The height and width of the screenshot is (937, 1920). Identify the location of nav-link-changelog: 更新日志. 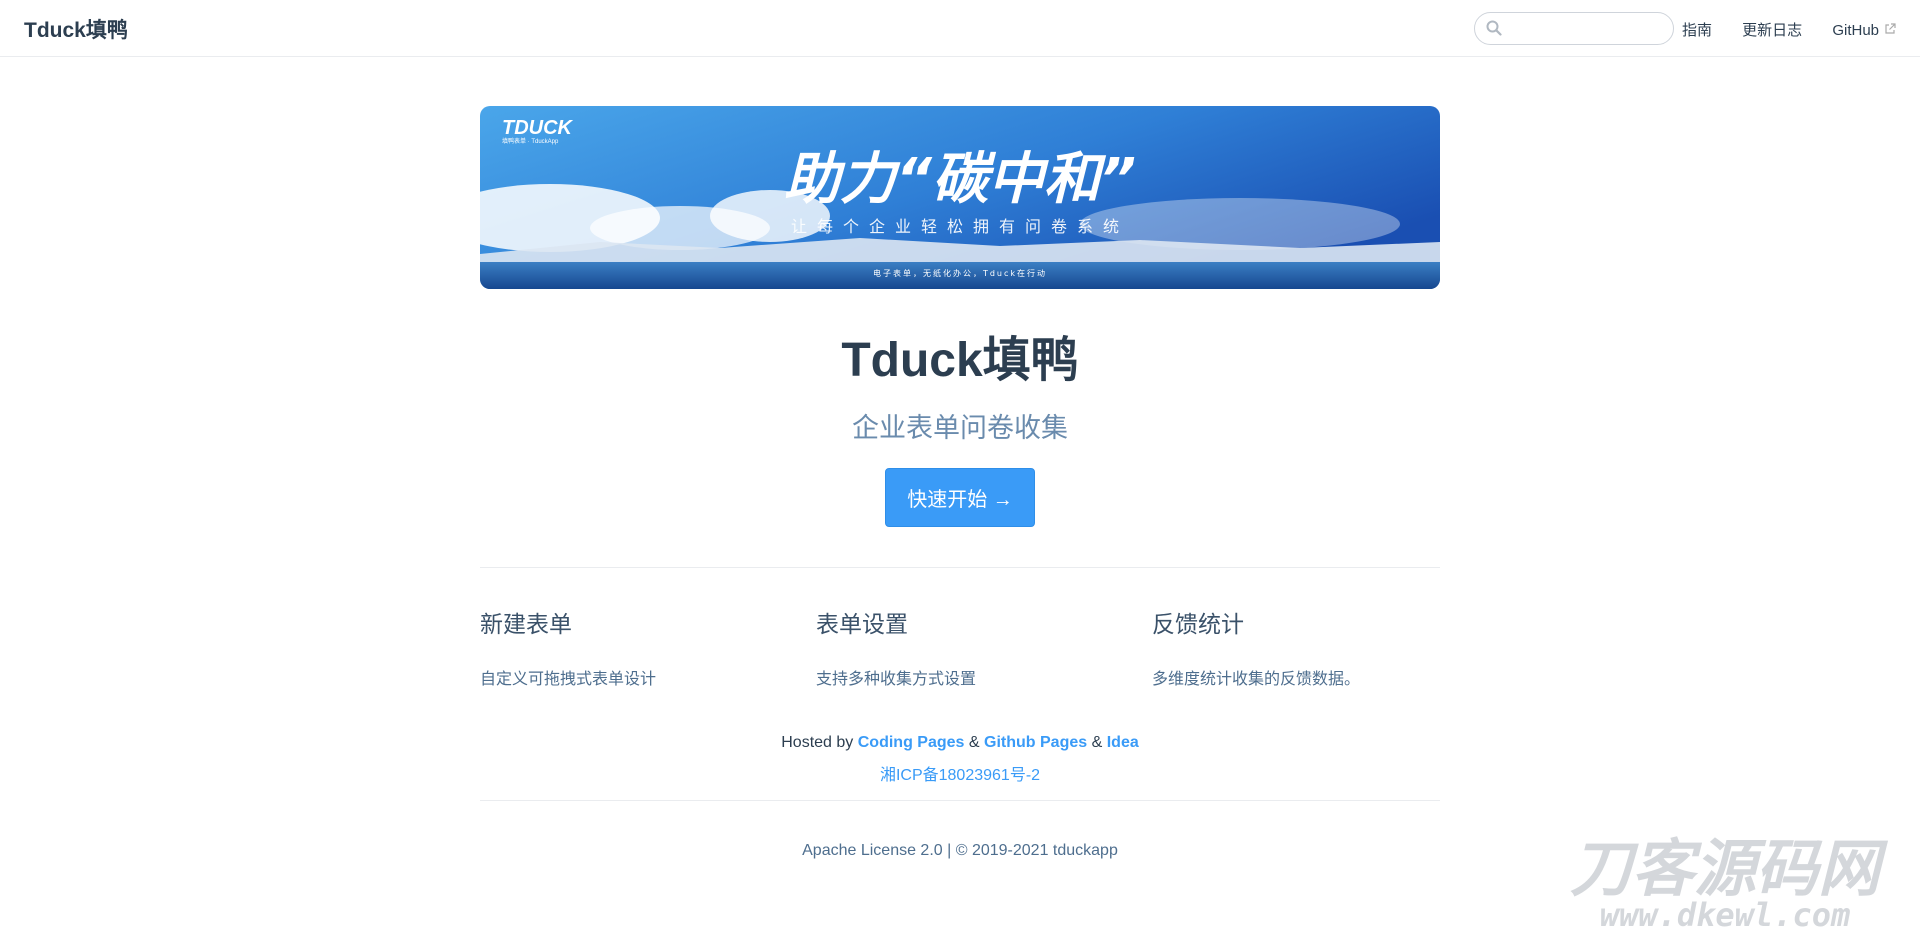
(1772, 29).